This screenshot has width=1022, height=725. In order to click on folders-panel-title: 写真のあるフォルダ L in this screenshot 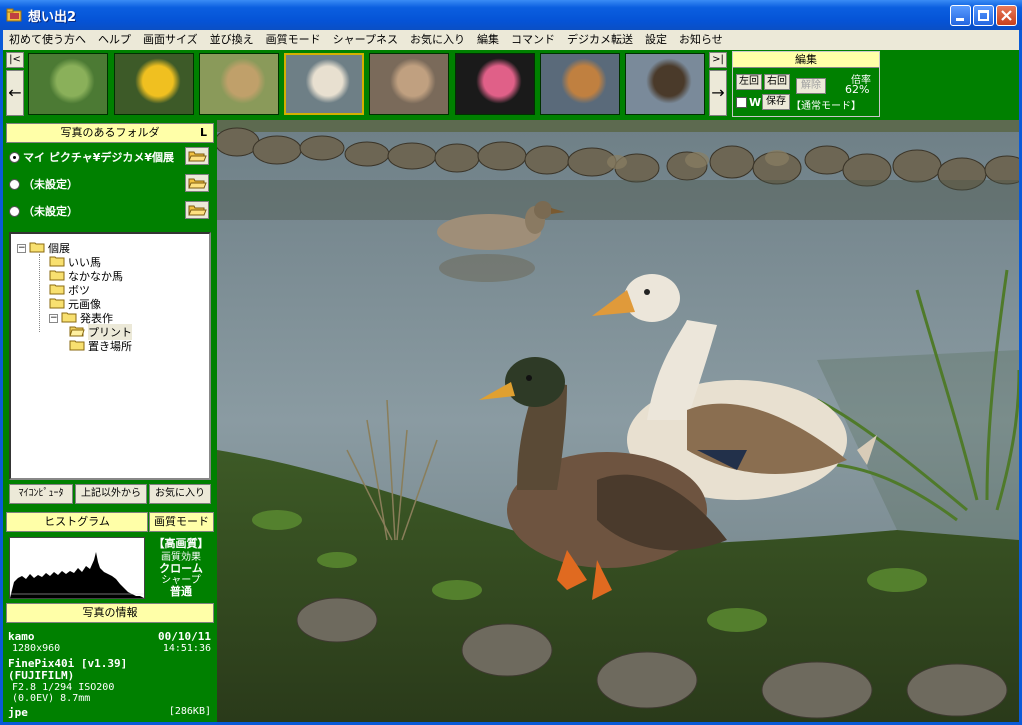, I will do `click(110, 133)`.